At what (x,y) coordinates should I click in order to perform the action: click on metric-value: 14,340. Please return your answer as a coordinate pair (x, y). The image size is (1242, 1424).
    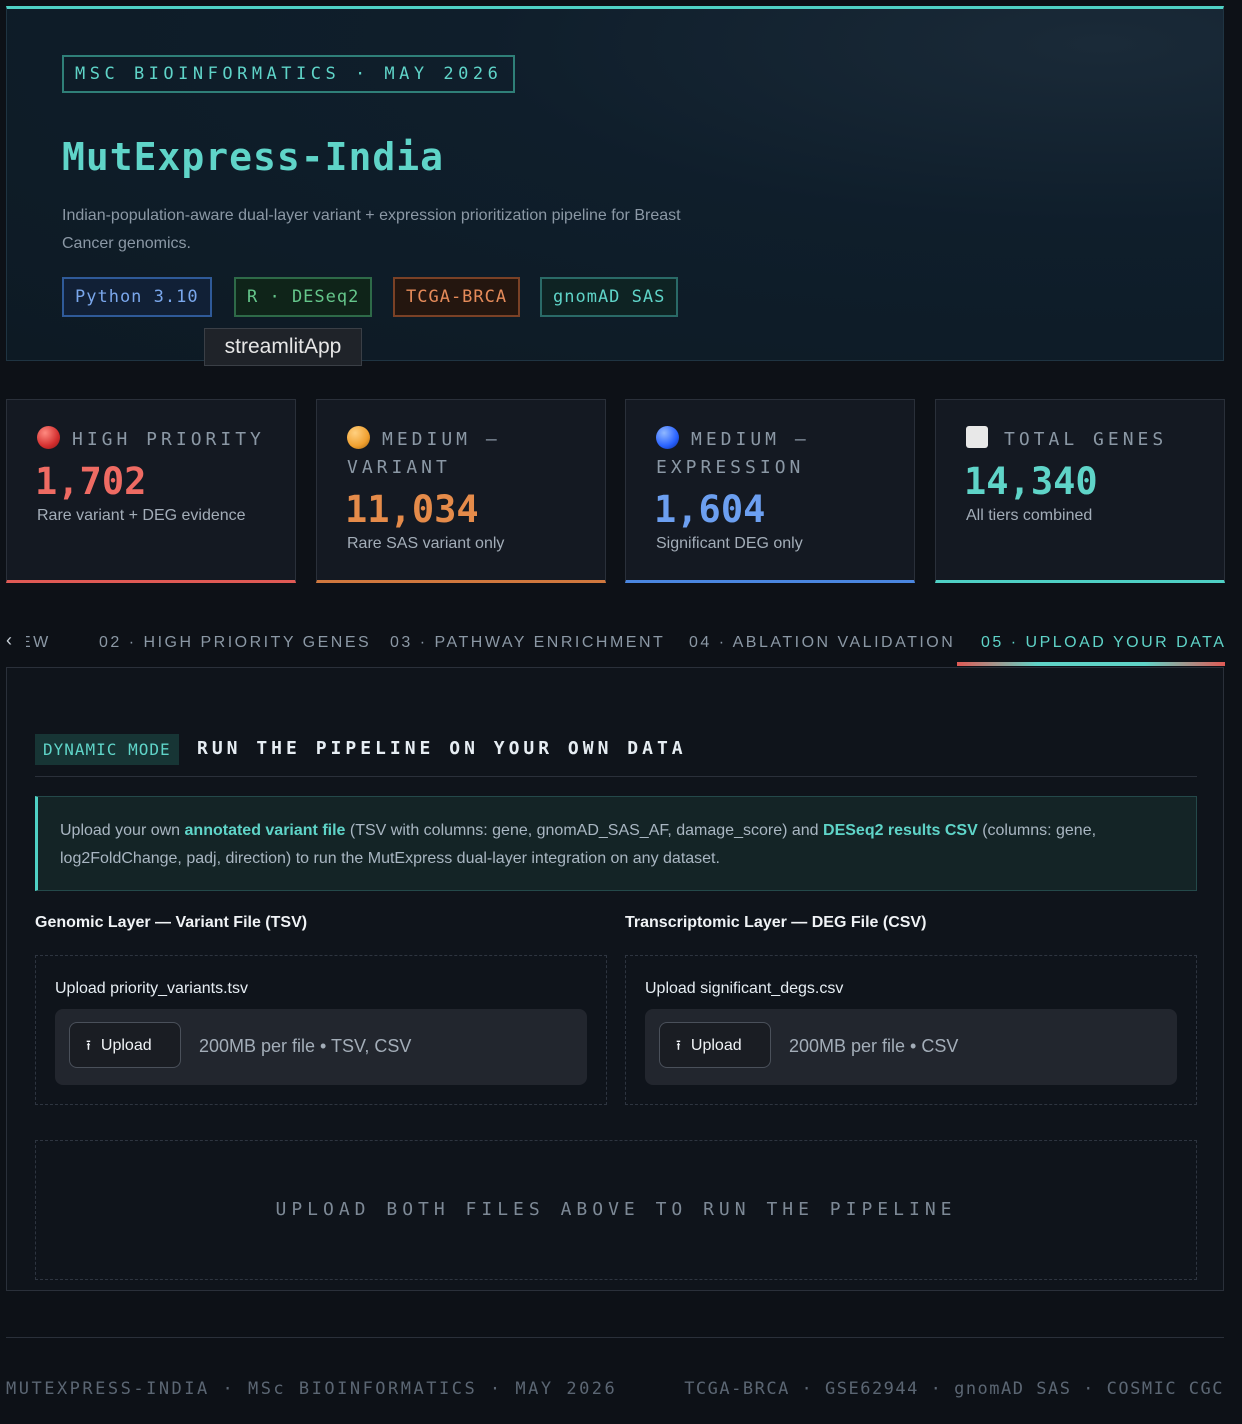
    Looking at the image, I should click on (1031, 481).